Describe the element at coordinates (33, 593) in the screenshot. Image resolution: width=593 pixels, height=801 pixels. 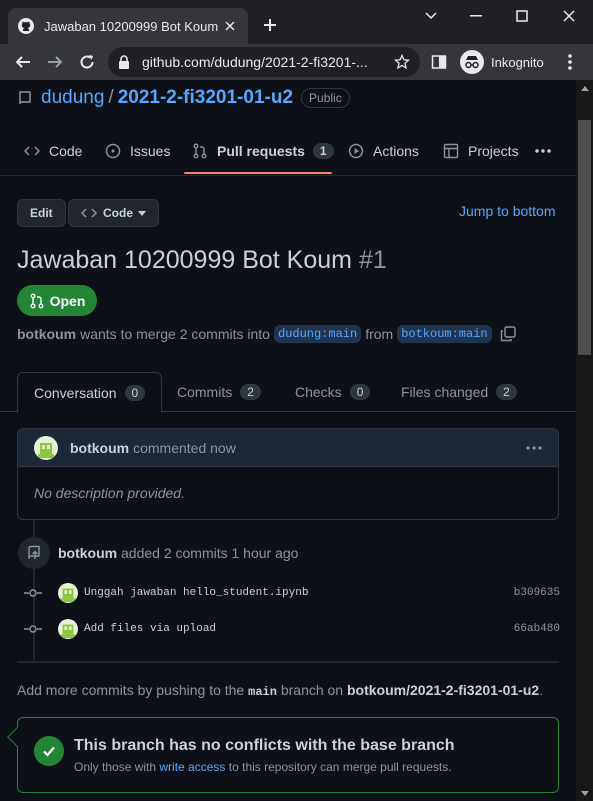
I see `commit-node-icon` at that location.